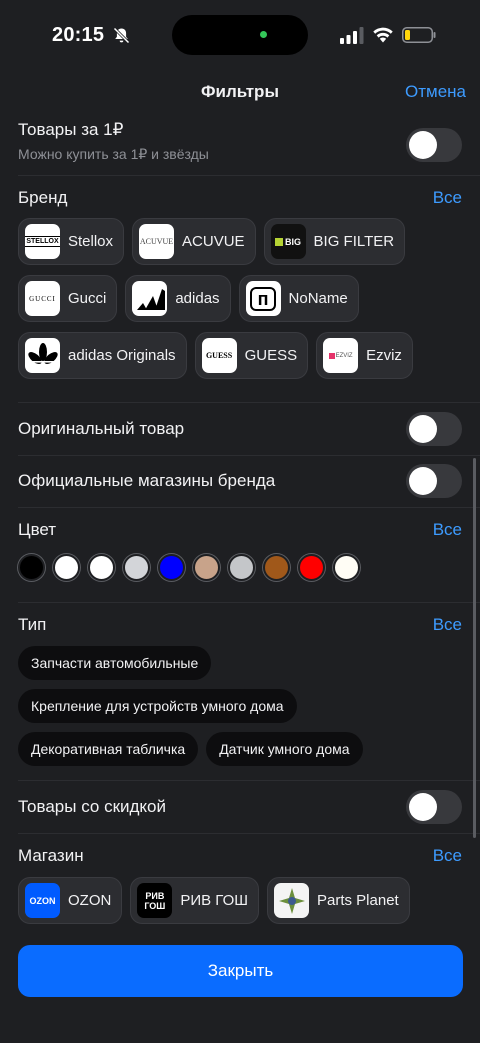  What do you see at coordinates (240, 198) in the screenshot?
I see `brand-section-header: Бренд Все` at bounding box center [240, 198].